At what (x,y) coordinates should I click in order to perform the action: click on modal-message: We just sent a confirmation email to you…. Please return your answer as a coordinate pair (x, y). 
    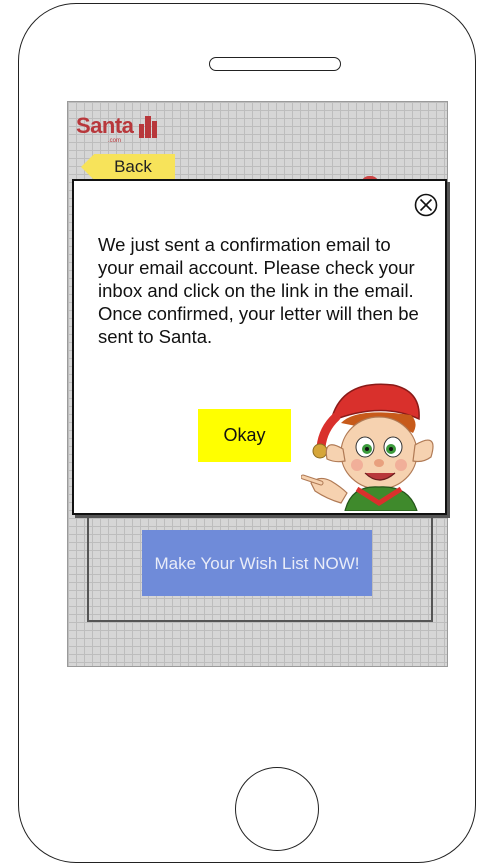
    Looking at the image, I should click on (258, 290).